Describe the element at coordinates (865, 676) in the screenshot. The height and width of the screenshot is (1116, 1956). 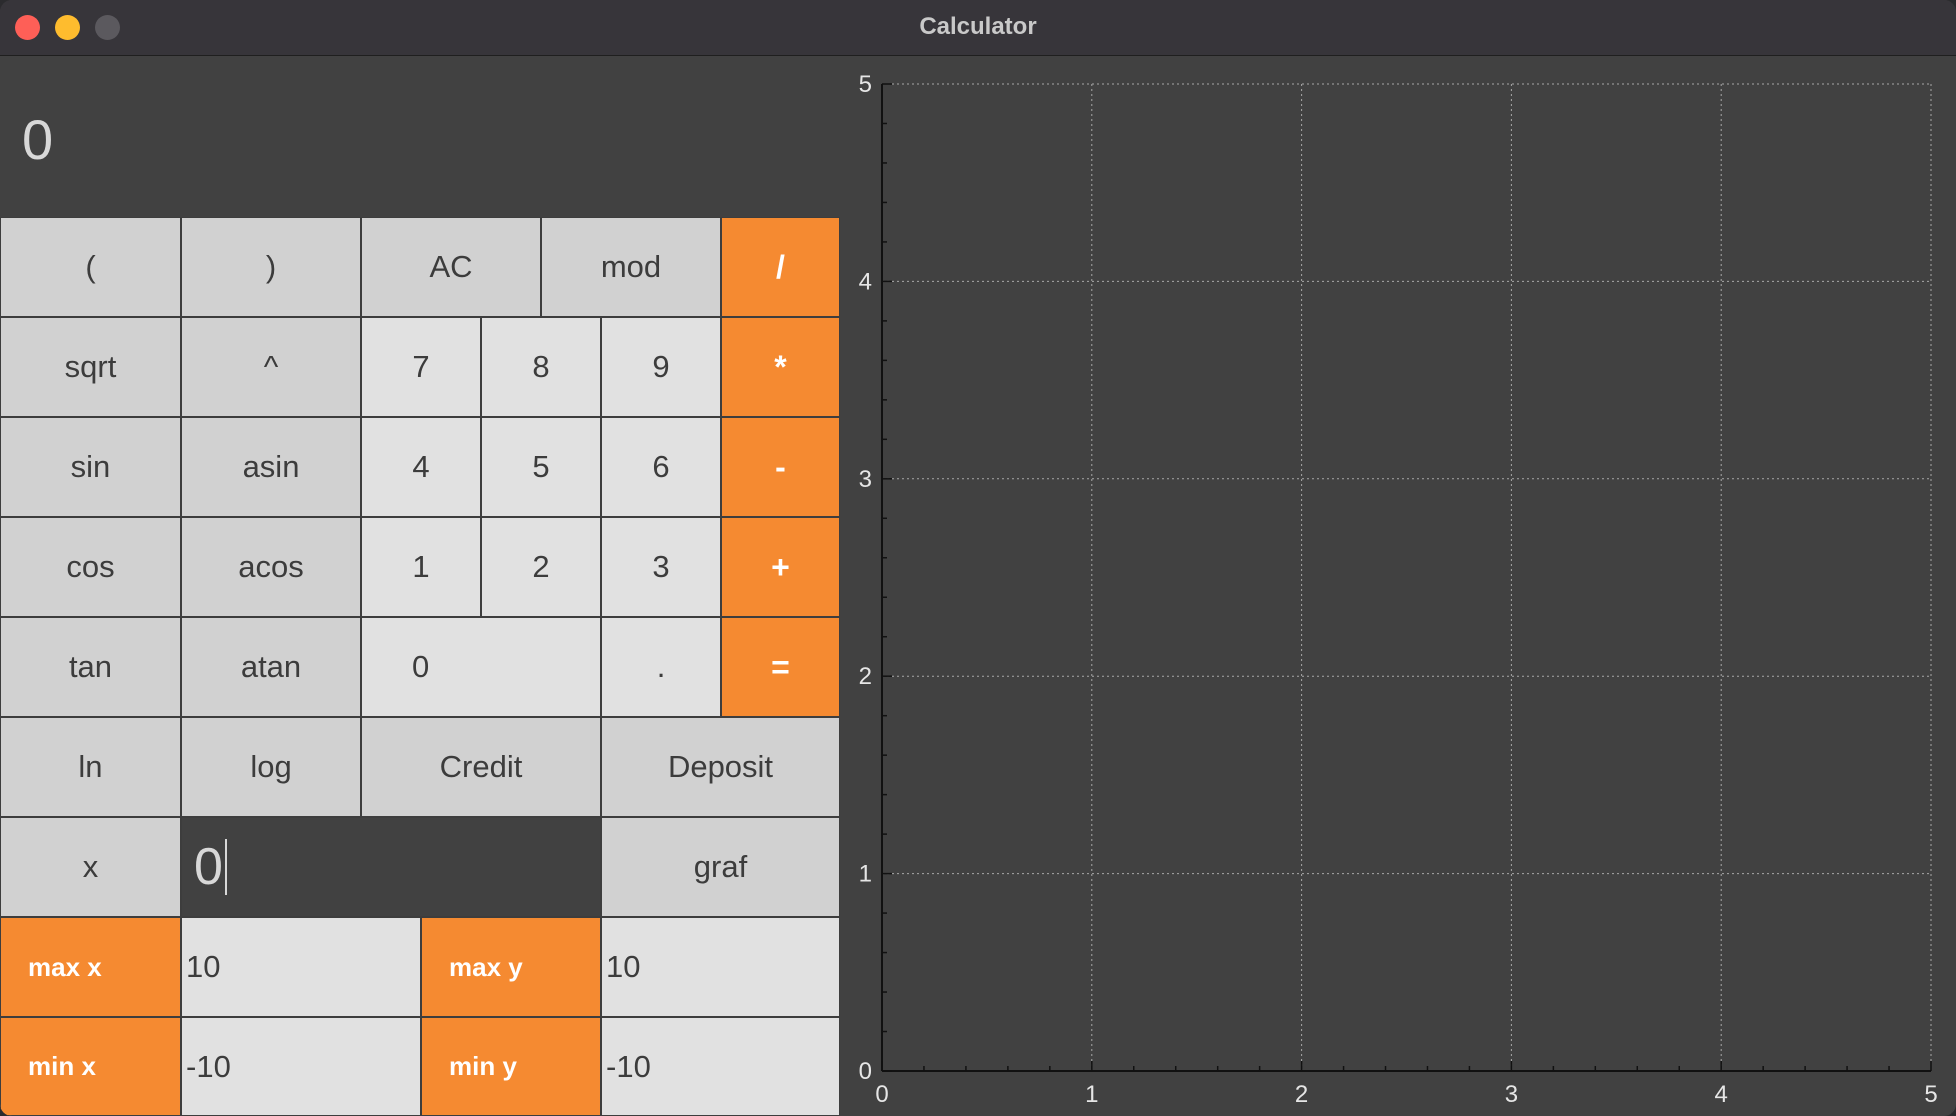
I see `y-tick-label: 2` at that location.